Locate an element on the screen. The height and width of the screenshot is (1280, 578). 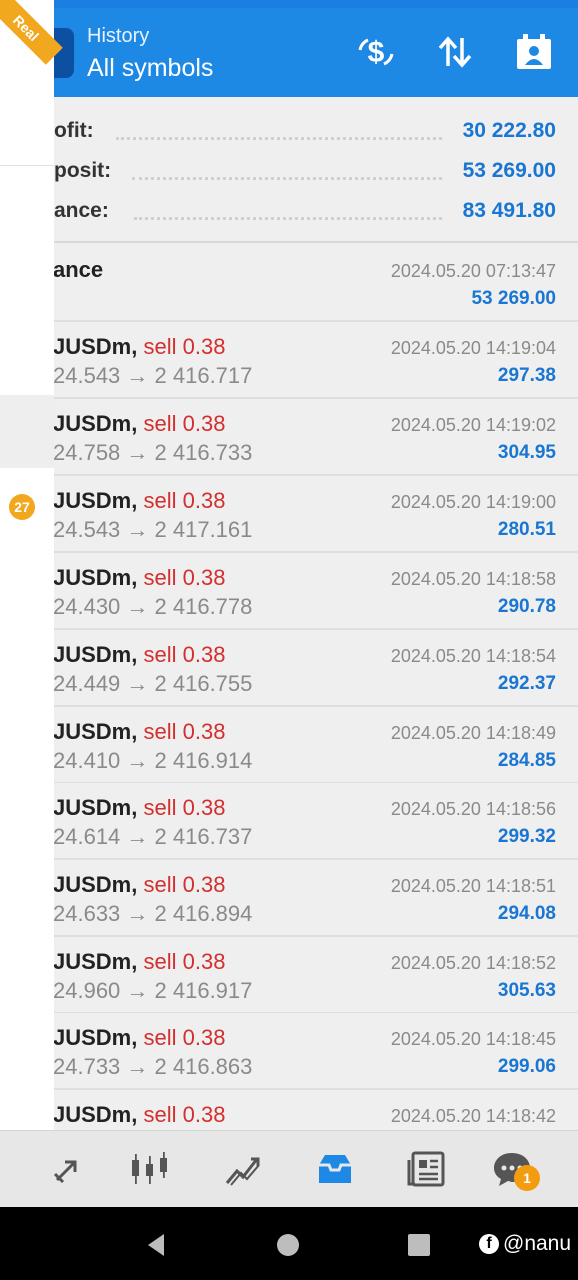
chart-candles-icon is located at coordinates (150, 1169).